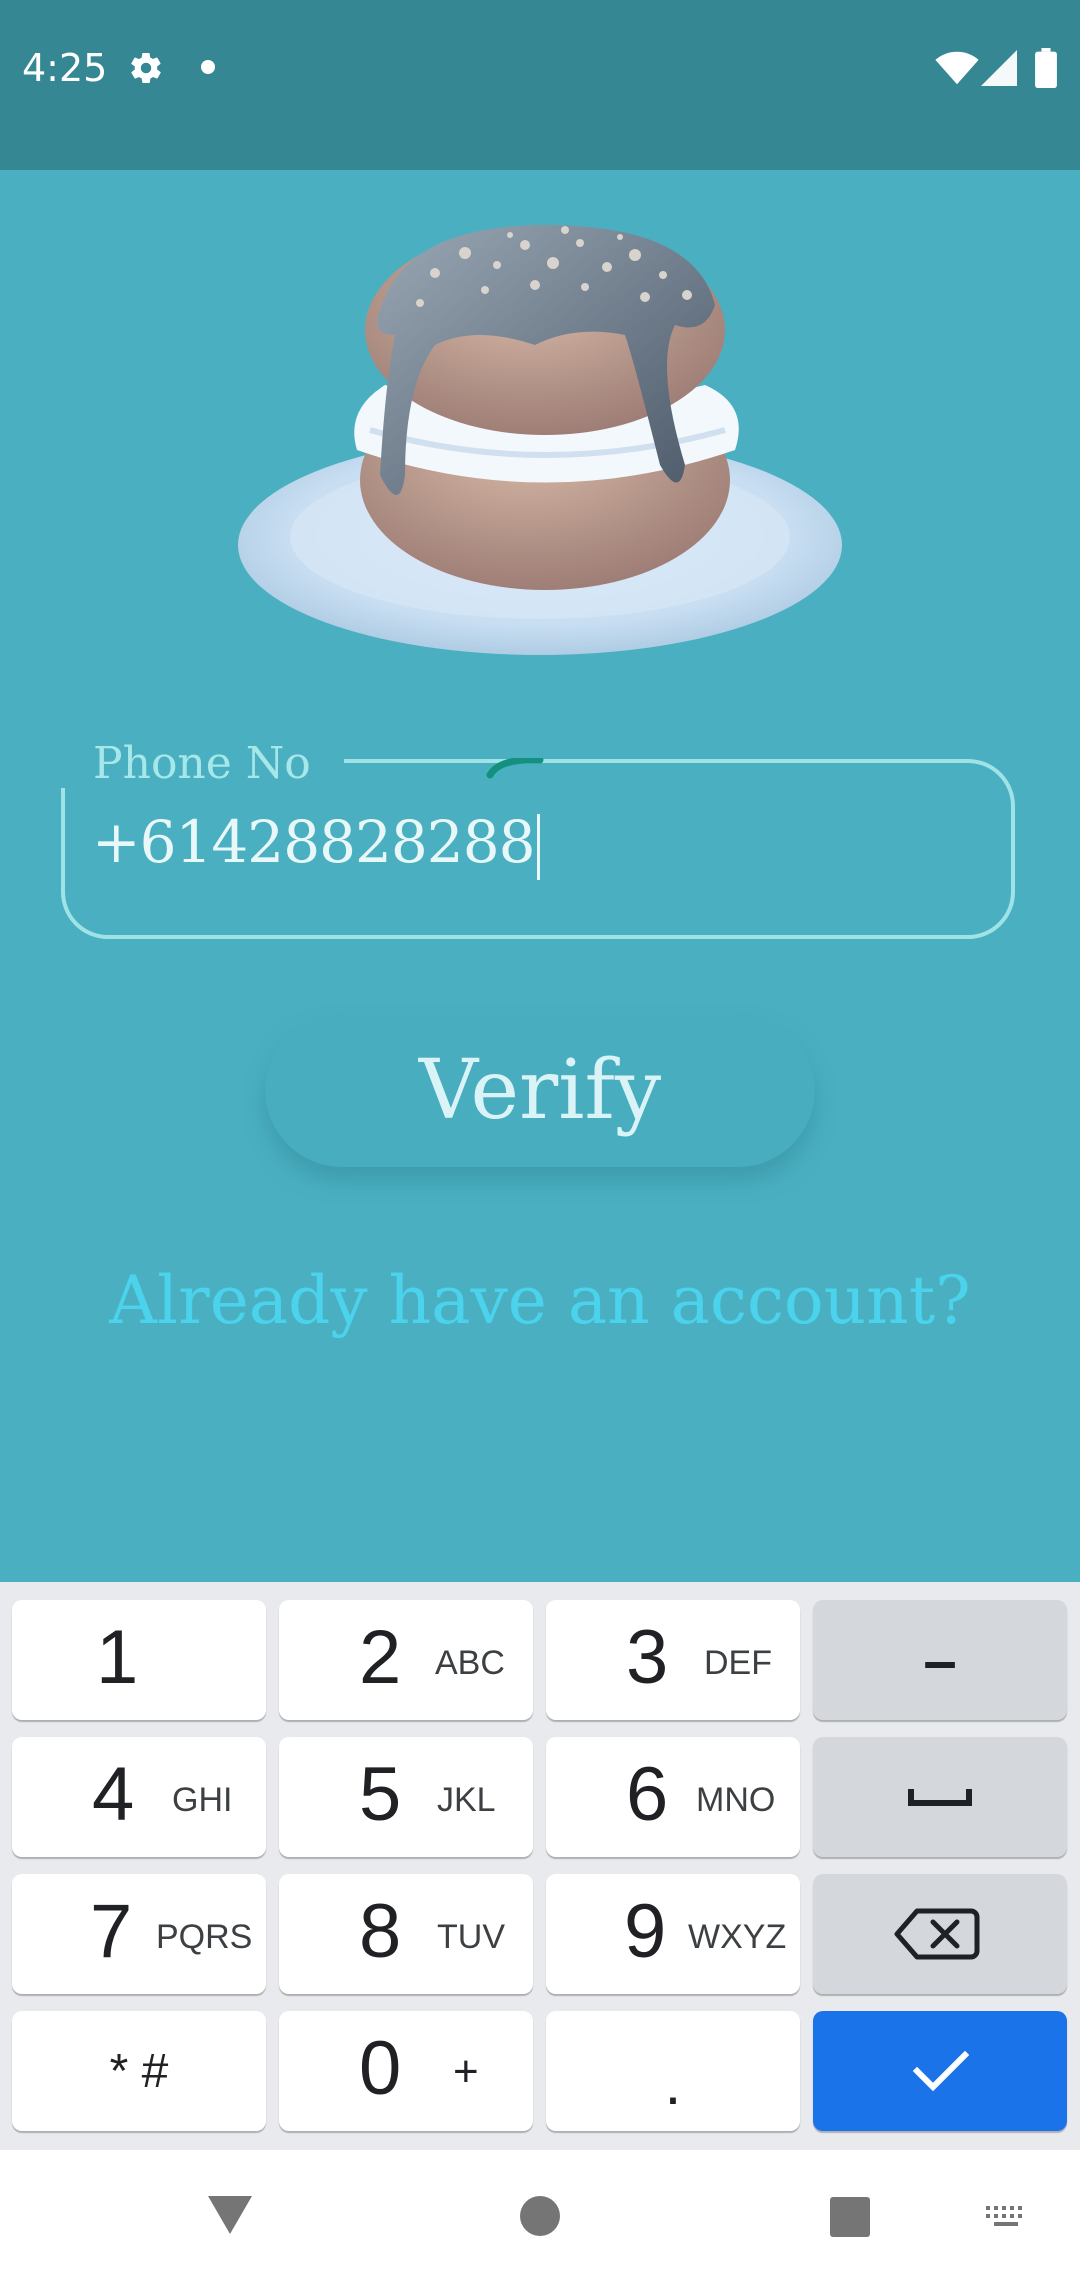 Image resolution: width=1080 pixels, height=2280 pixels. What do you see at coordinates (406, 1797) in the screenshot?
I see `key-5: 5 JKL` at bounding box center [406, 1797].